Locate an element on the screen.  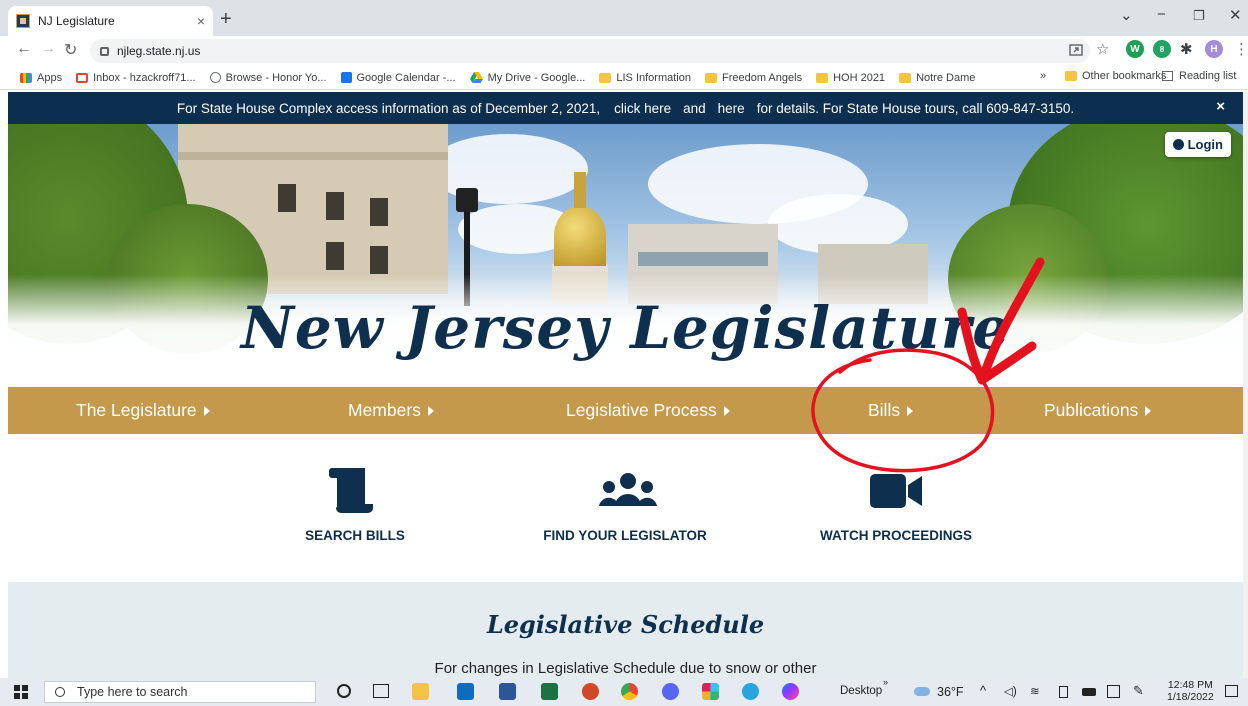
search-icon is located at coordinates (60, 692).